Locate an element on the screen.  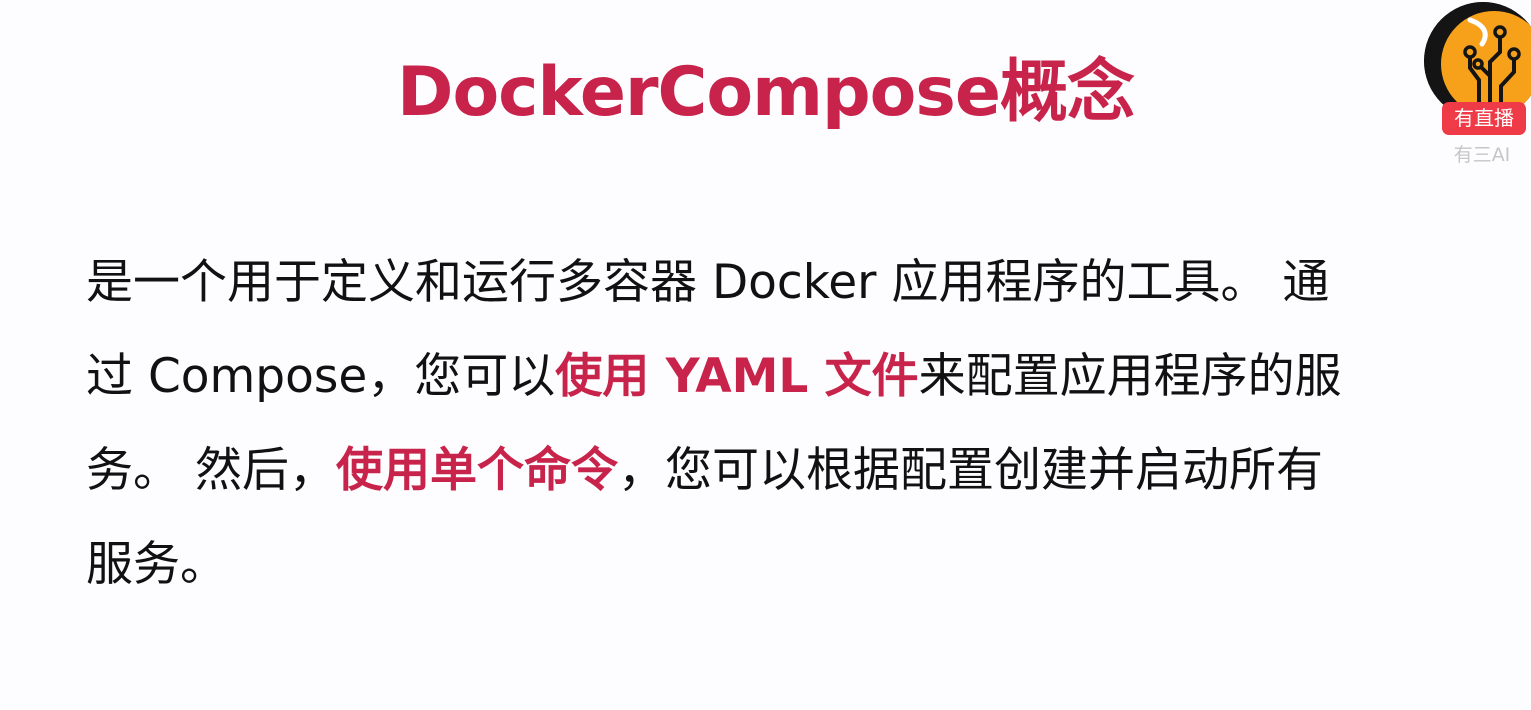
slide-title: DockerCompose概念 is located at coordinates (766, 92).